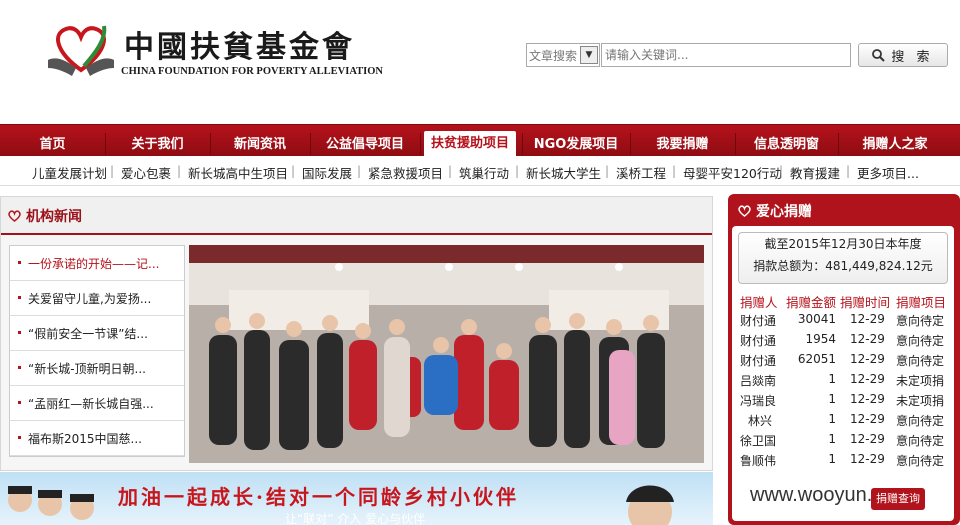 This screenshot has height=525, width=960. Describe the element at coordinates (921, 302) in the screenshot. I see `donation-column-header: 捐赠项目` at that location.